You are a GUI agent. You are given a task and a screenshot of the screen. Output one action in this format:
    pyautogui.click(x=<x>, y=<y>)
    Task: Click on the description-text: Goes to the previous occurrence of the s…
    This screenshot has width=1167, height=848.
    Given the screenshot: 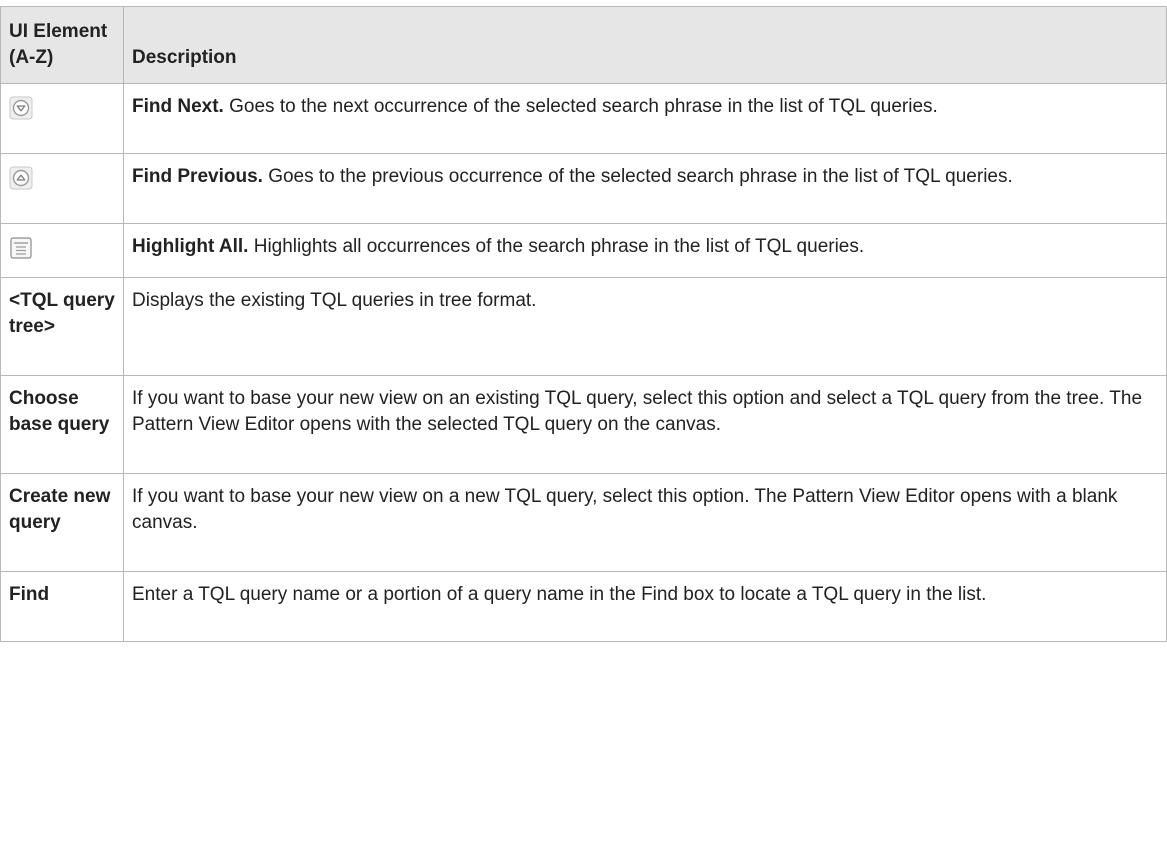 What is the action you would take?
    pyautogui.click(x=637, y=176)
    